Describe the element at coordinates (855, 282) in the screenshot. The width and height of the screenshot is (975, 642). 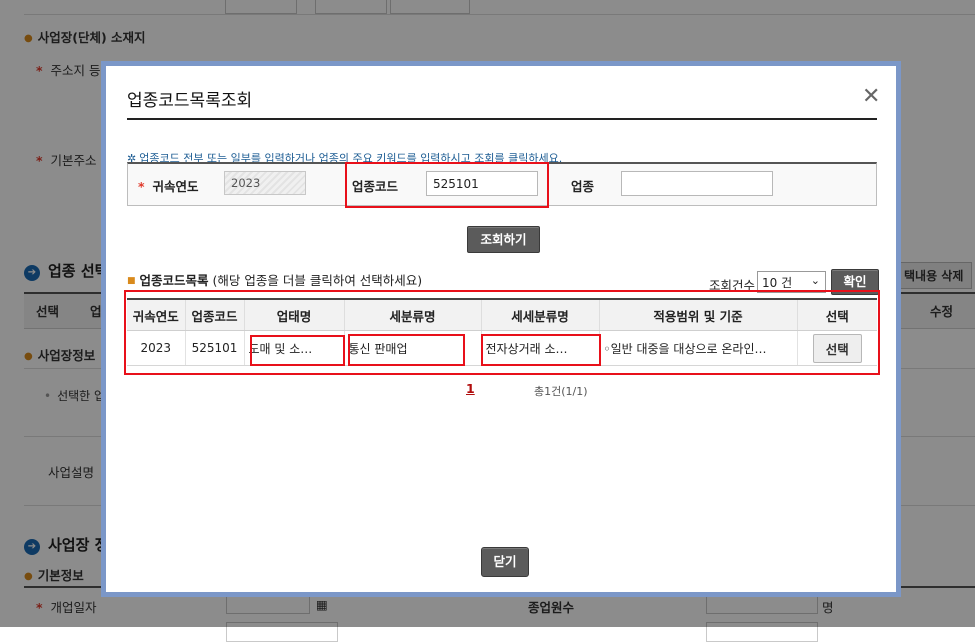
I see `confirm-button: 확인` at that location.